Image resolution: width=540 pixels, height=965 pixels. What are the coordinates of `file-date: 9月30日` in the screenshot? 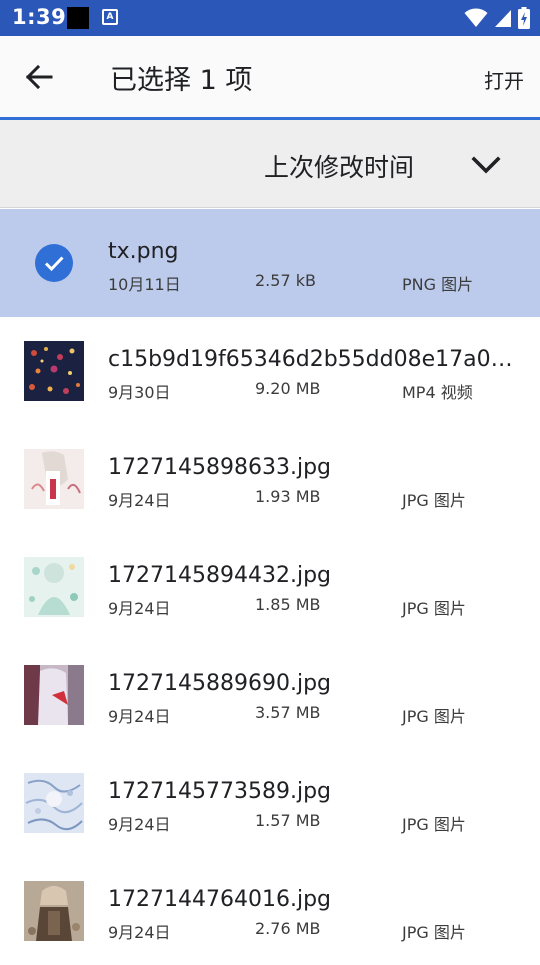 It's located at (139, 392).